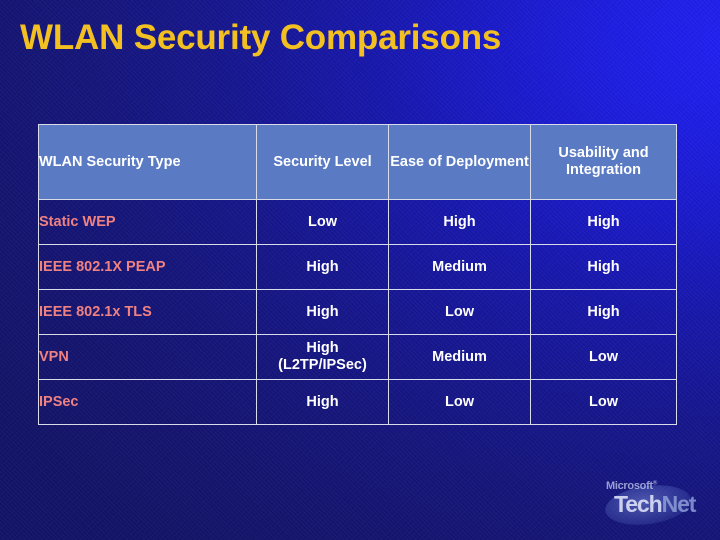 This screenshot has height=540, width=720. What do you see at coordinates (322, 222) in the screenshot?
I see `cell-security-level: Low` at bounding box center [322, 222].